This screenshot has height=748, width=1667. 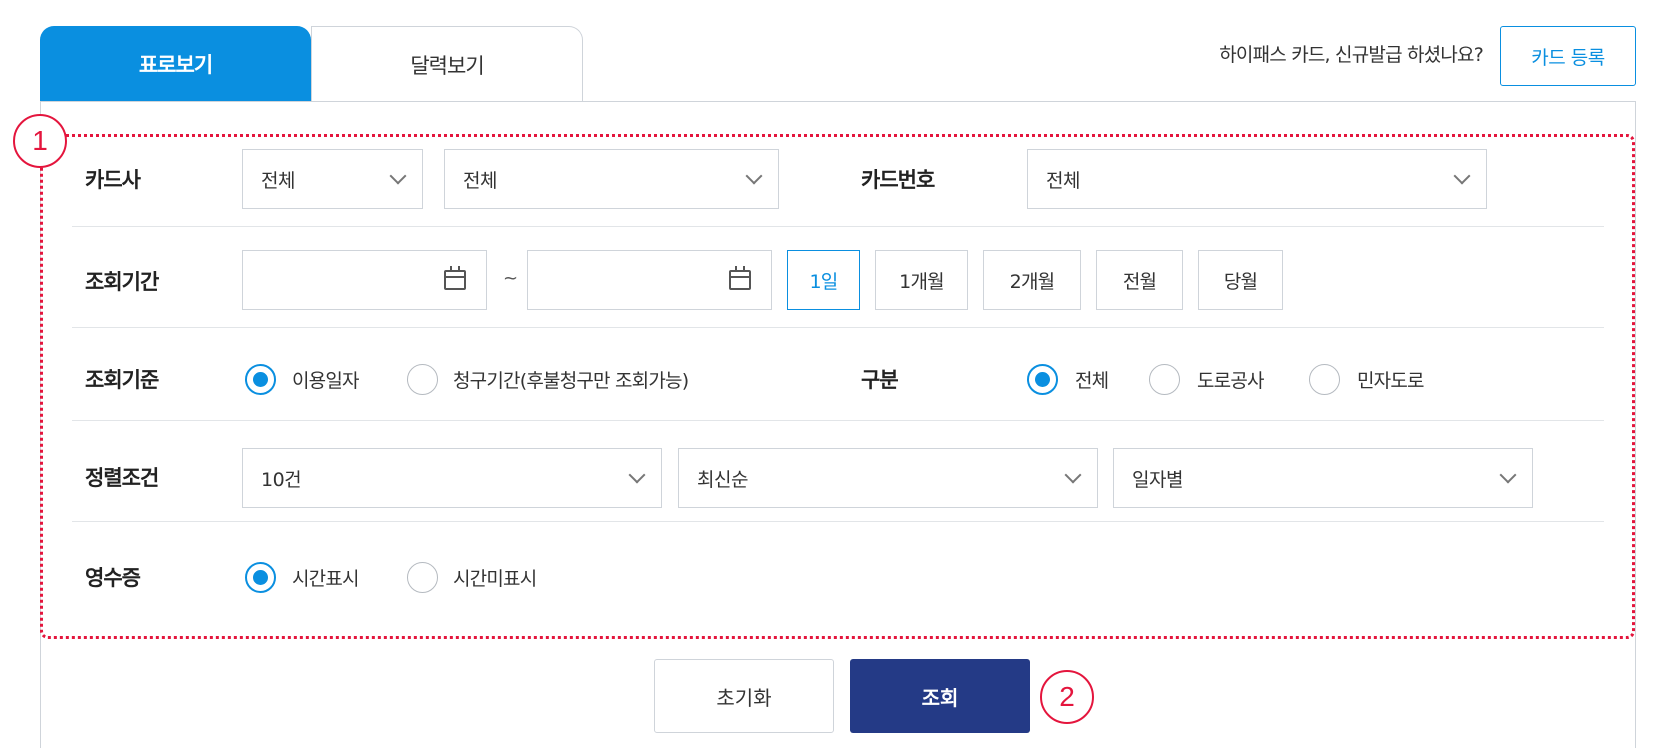 I want to click on category-private-road-label: 민자도로, so click(x=1391, y=379).